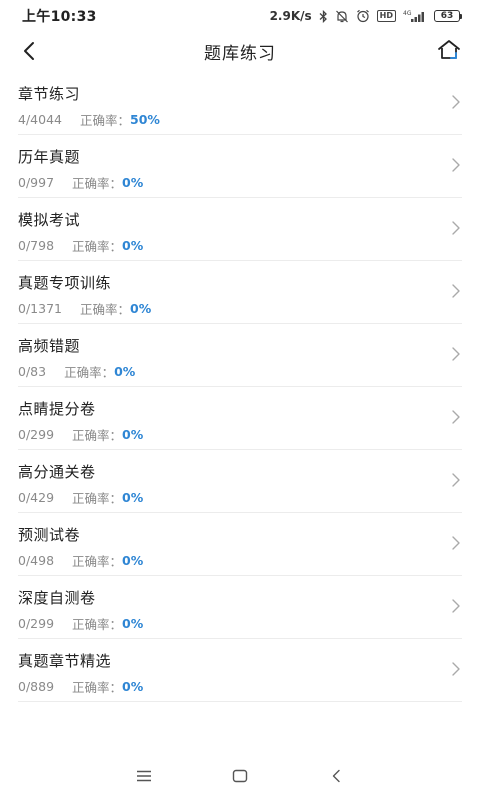 The height and width of the screenshot is (800, 480). I want to click on app-header: 题库练习, so click(240, 51).